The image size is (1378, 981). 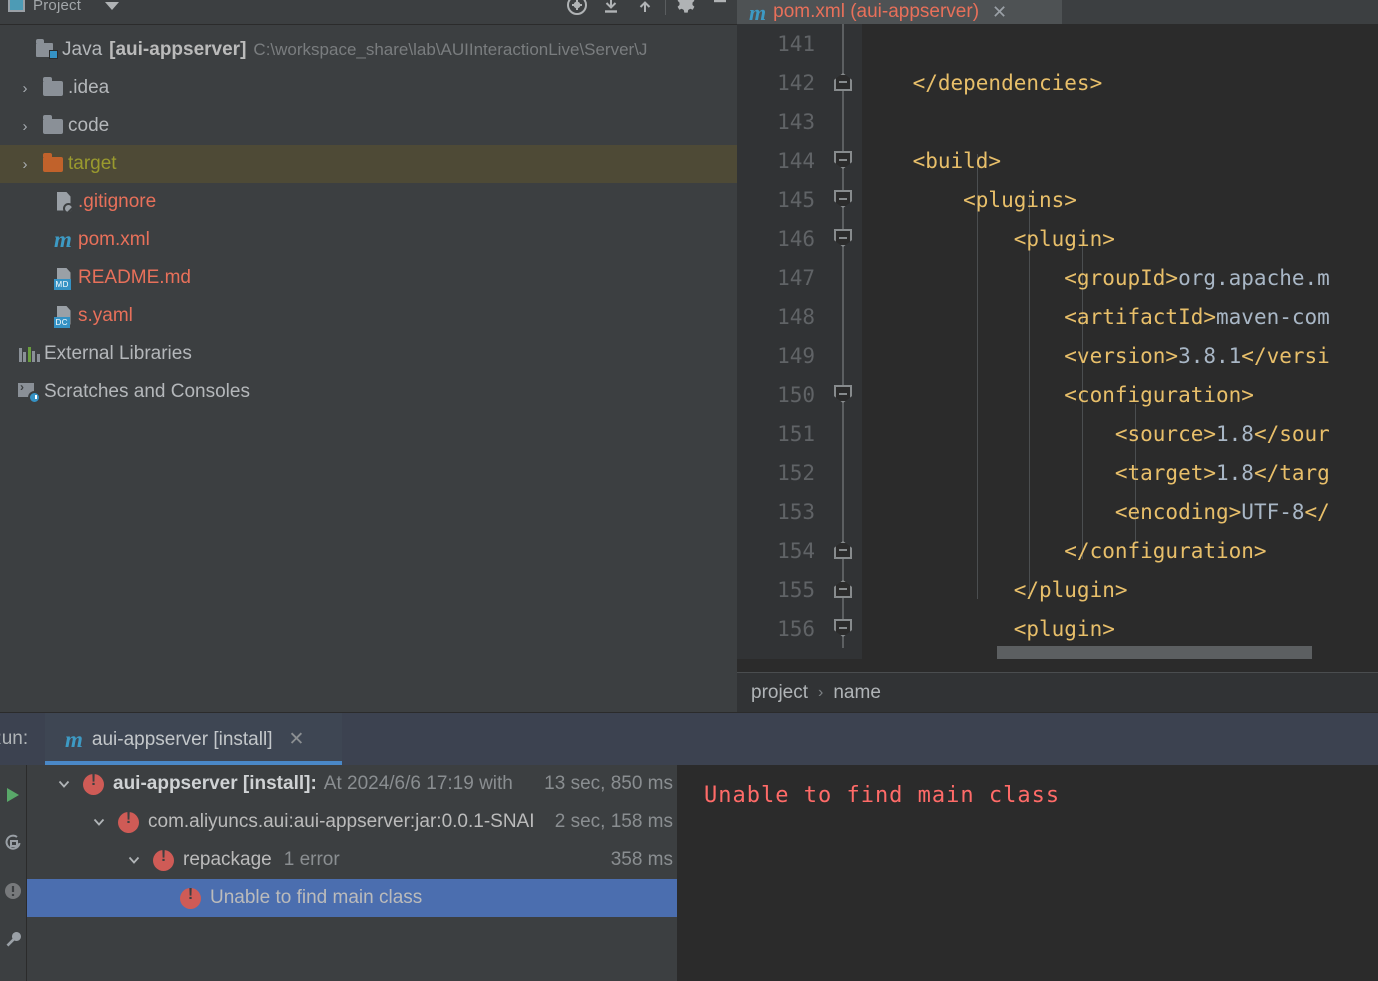 I want to click on settings-wrench-icon, so click(x=13, y=939).